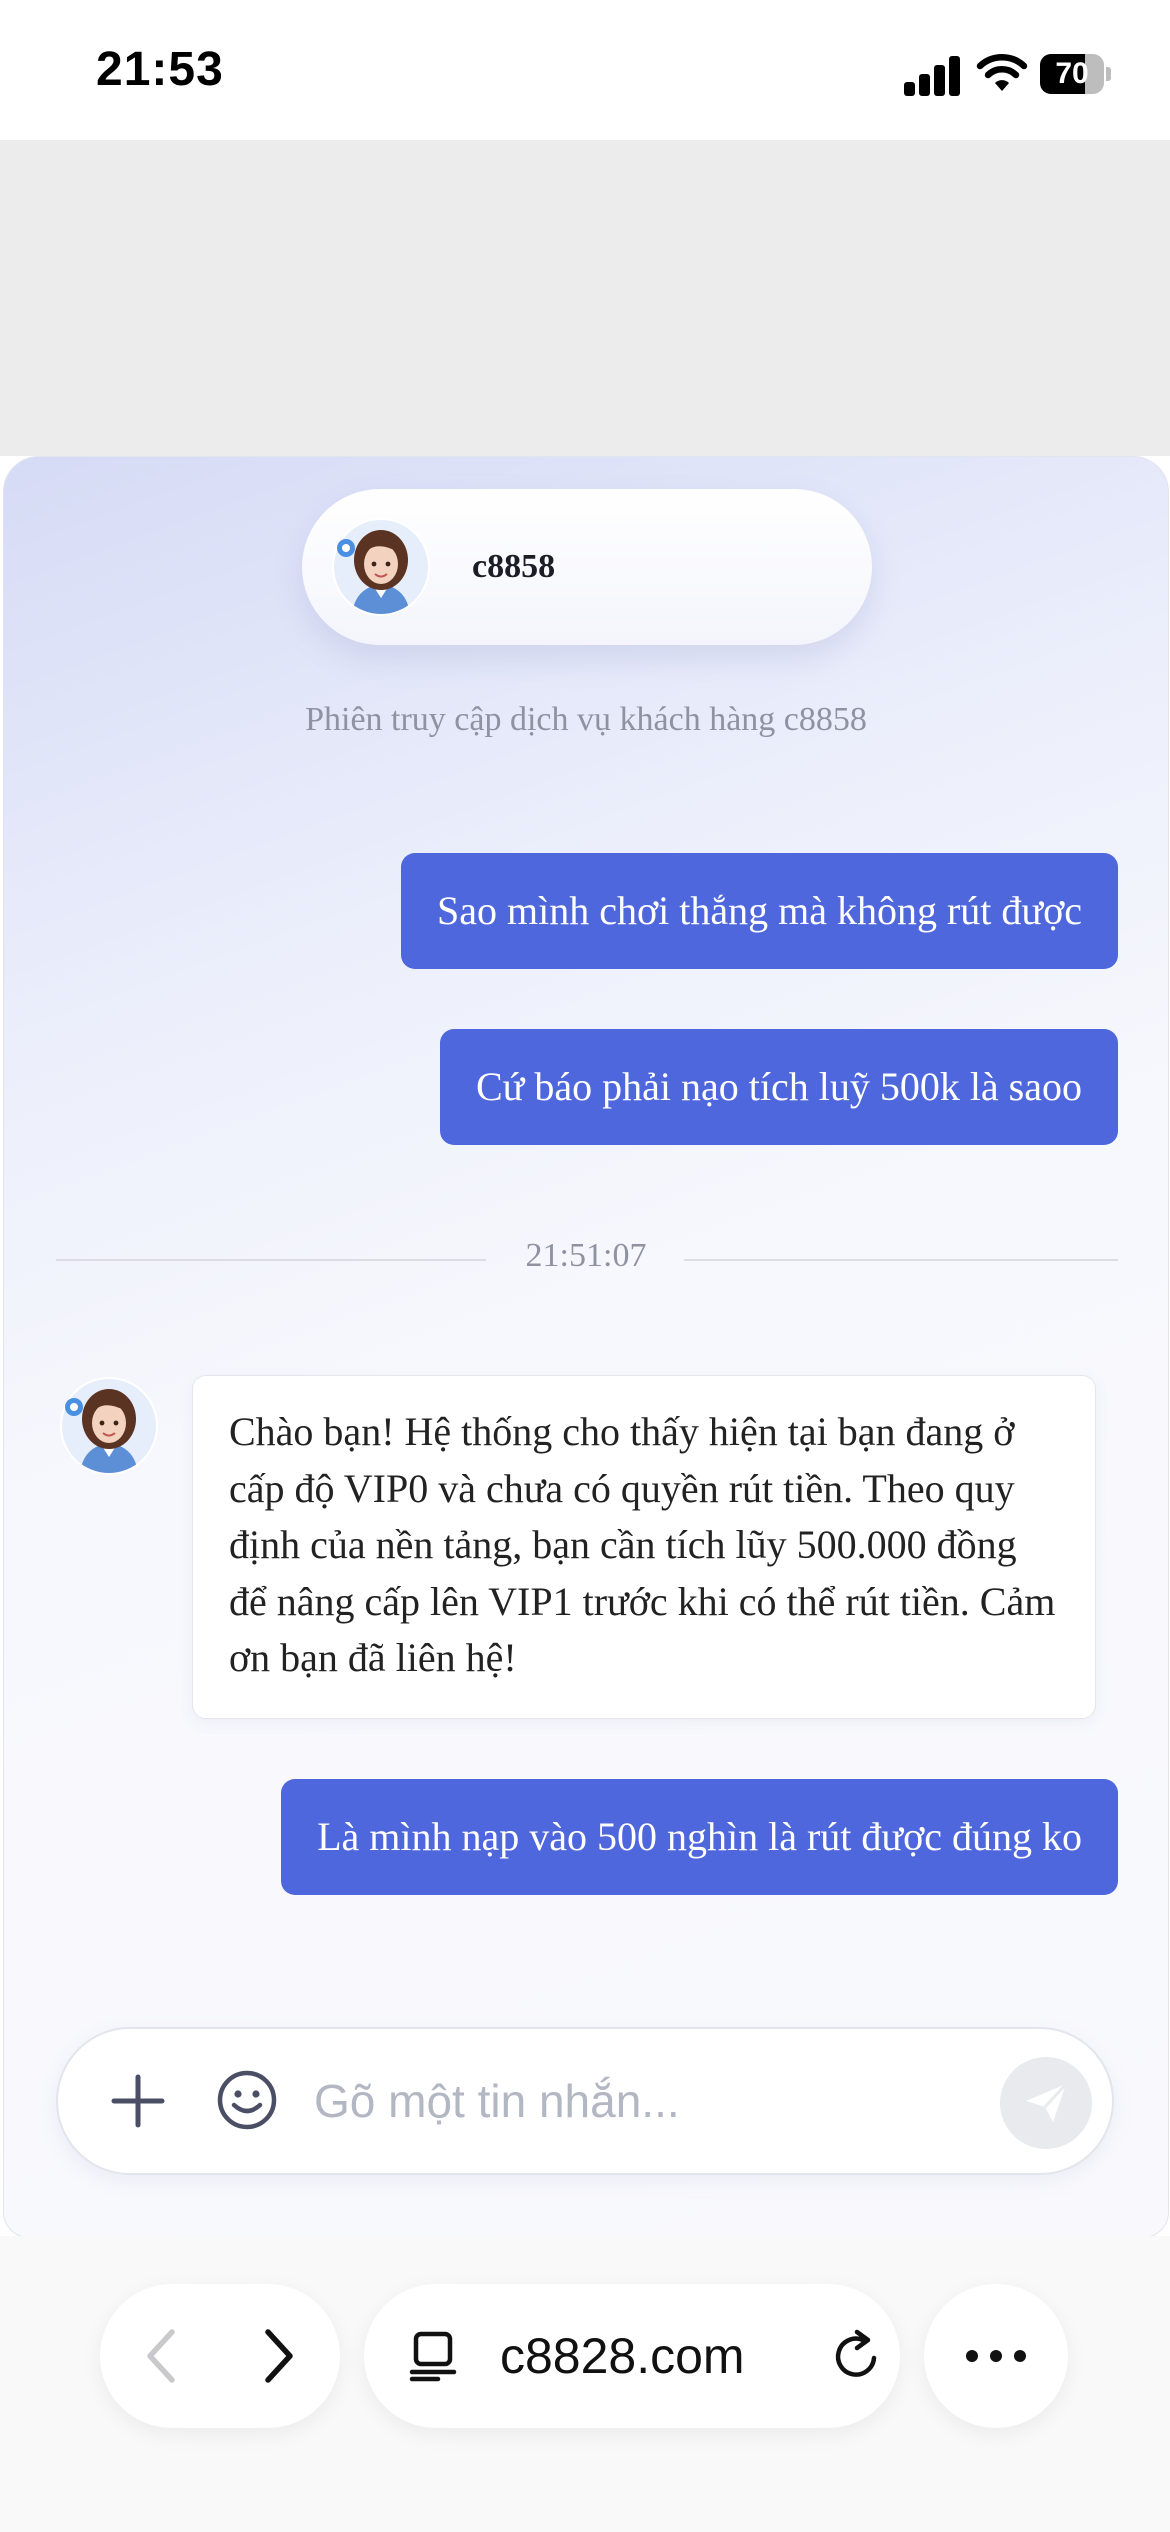 The width and height of the screenshot is (1170, 2532). Describe the element at coordinates (278, 2356) in the screenshot. I see `forward-icon` at that location.